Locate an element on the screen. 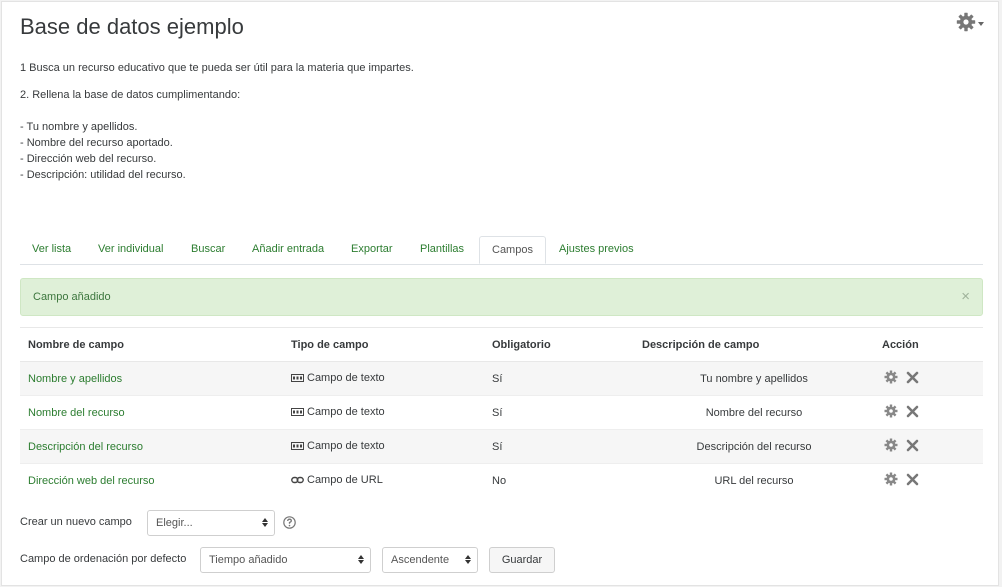  field-name-link: Nombre del recurso is located at coordinates (76, 413).